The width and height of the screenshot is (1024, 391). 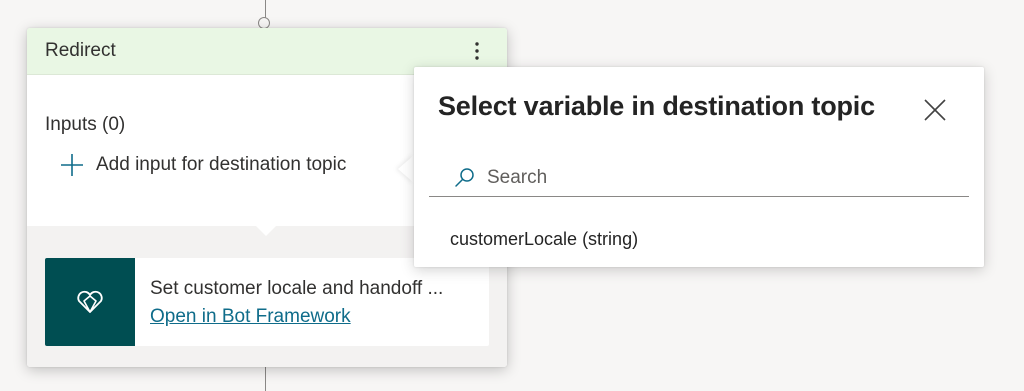 I want to click on section-notch, so click(x=266, y=231).